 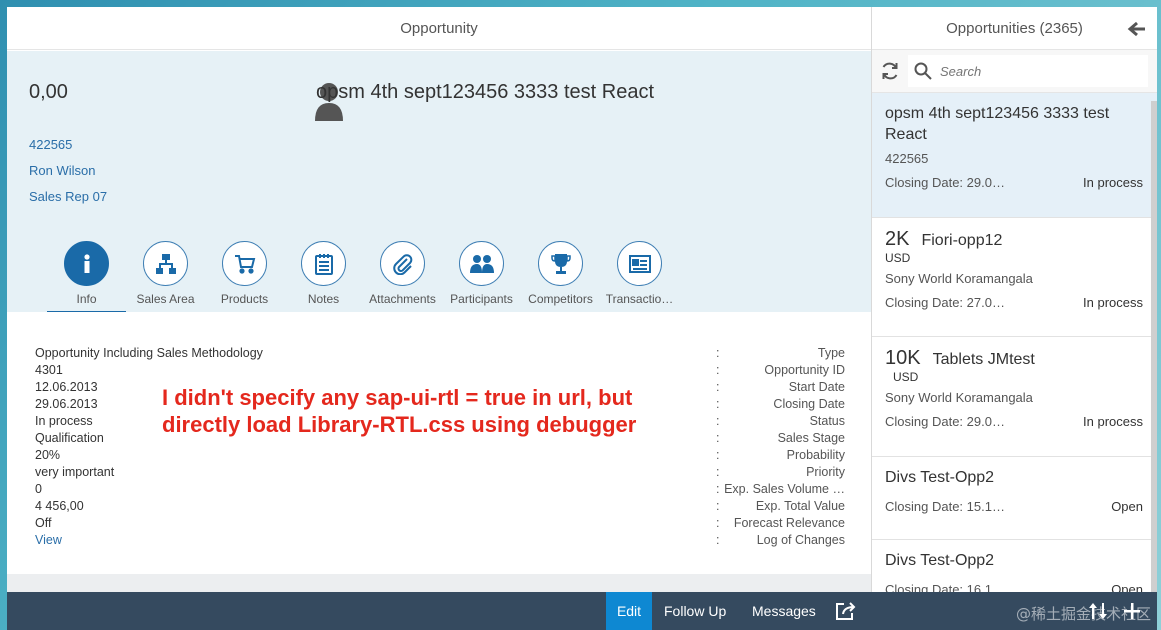 What do you see at coordinates (789, 523) in the screenshot?
I see `label-forecast-relevance: Forecast Relevance` at bounding box center [789, 523].